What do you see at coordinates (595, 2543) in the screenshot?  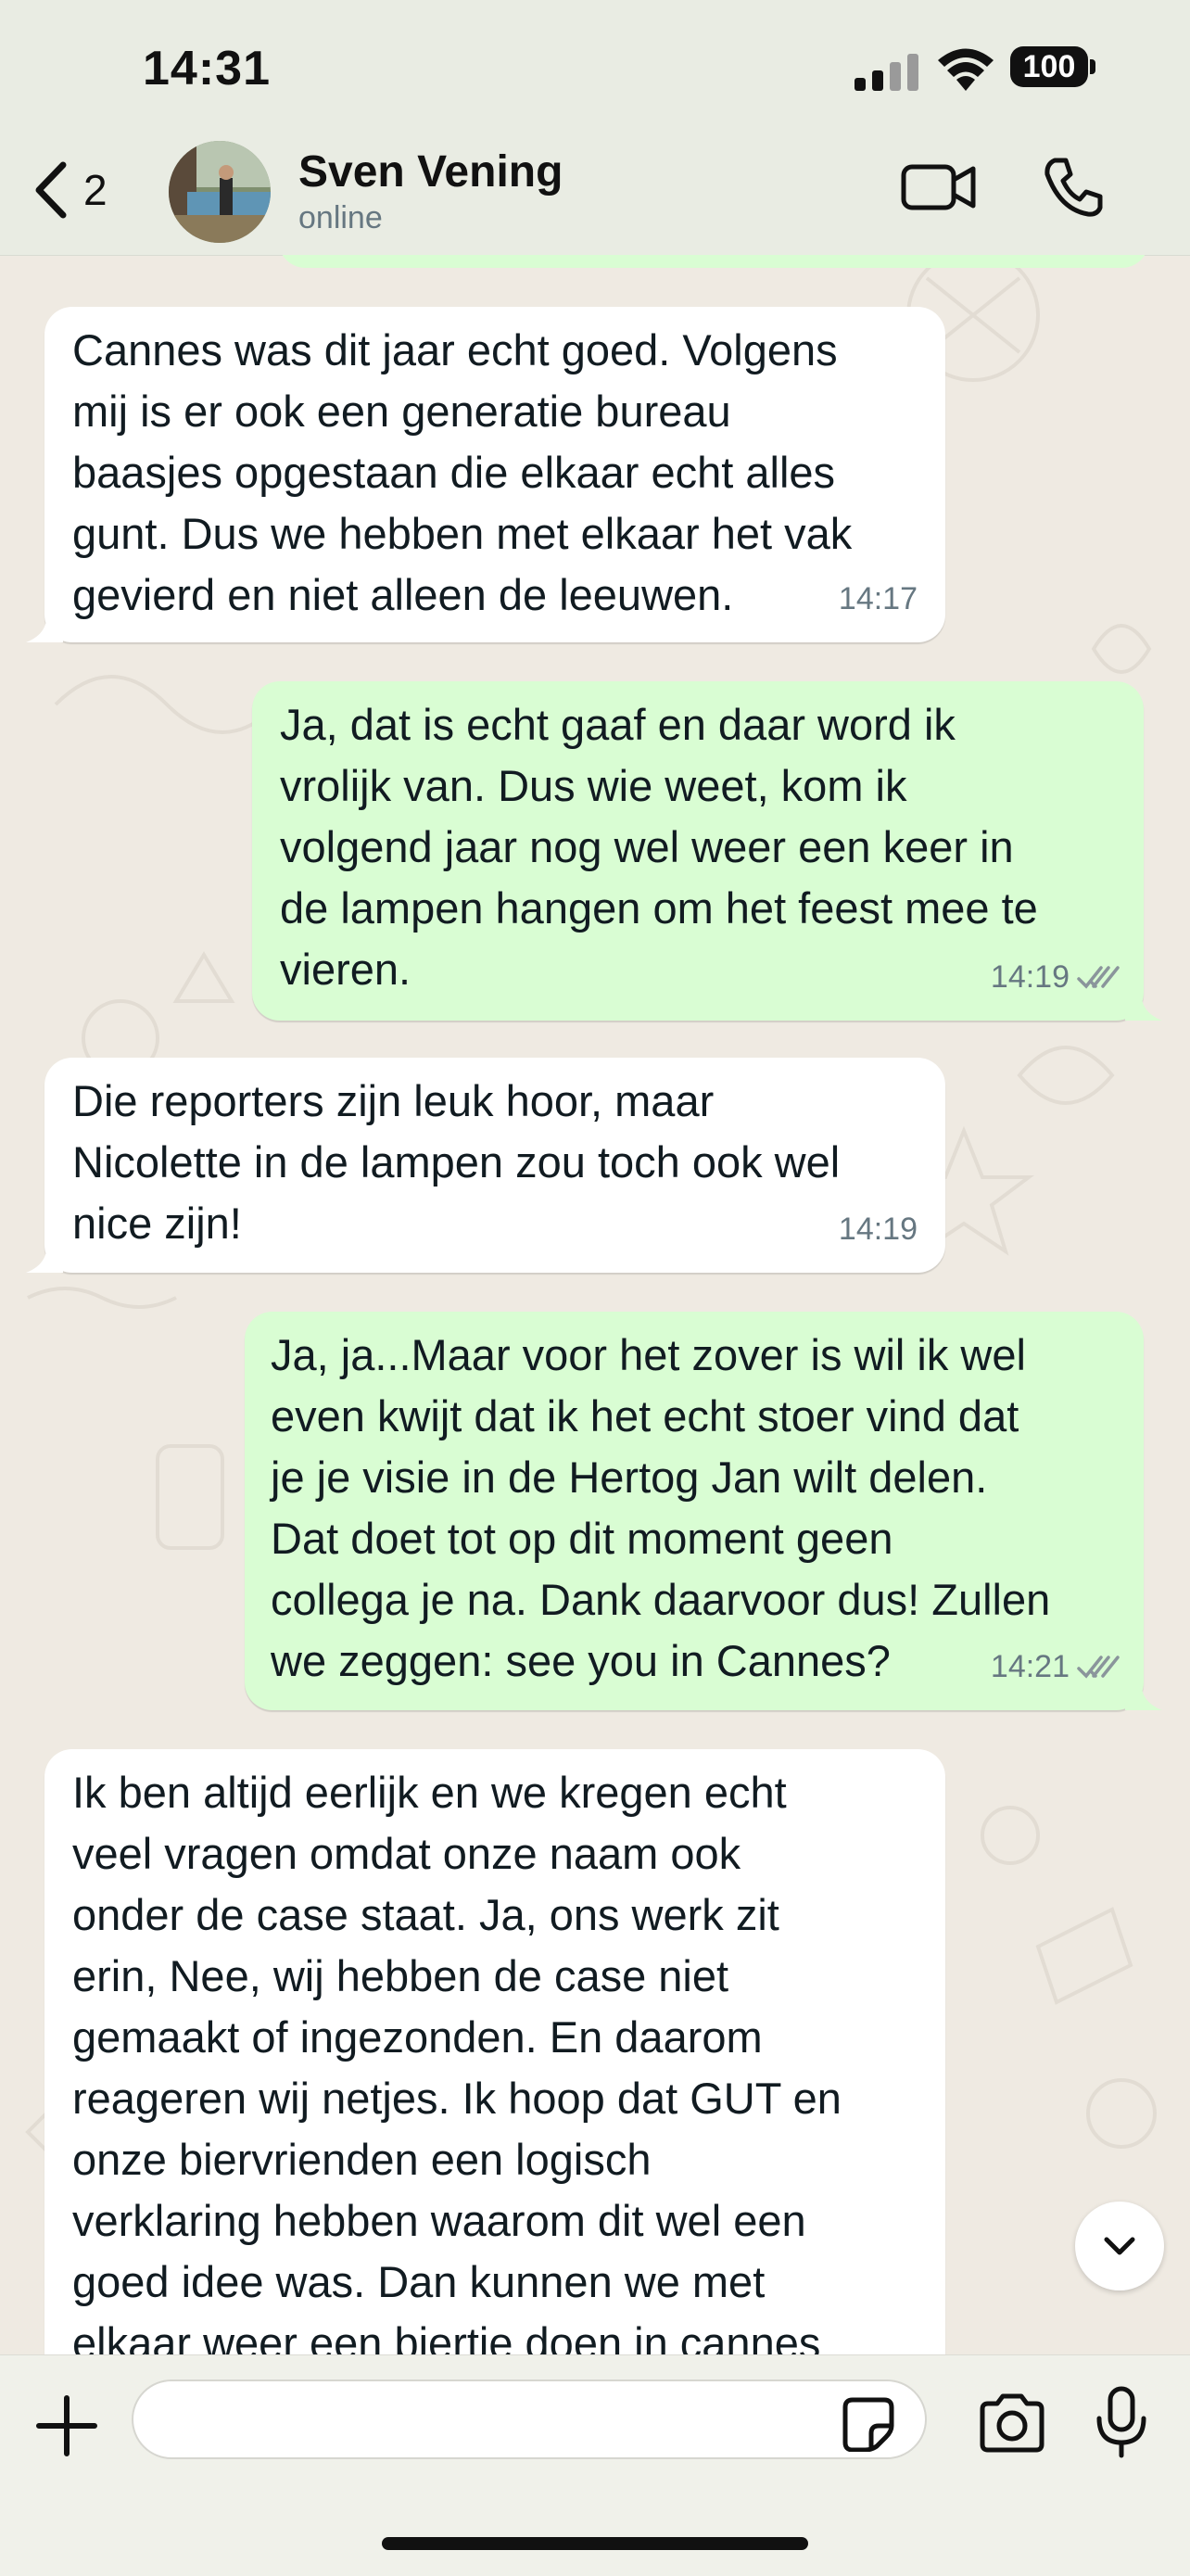 I see `home-indicator` at bounding box center [595, 2543].